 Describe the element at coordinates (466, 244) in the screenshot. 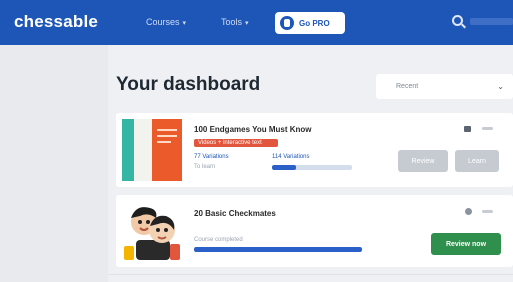

I see `review-now-button: Review now` at that location.